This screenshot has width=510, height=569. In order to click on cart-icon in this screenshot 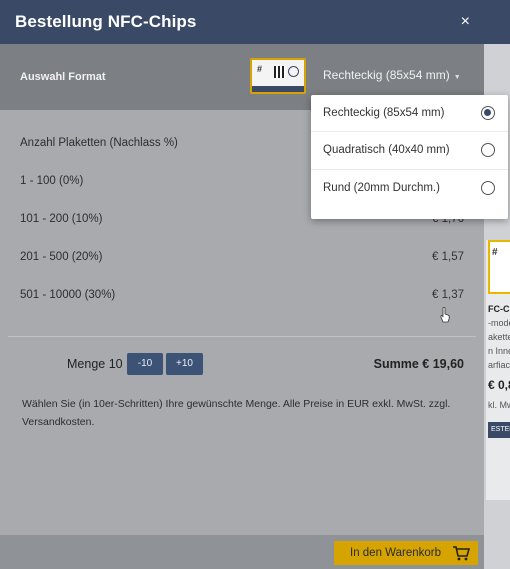, I will do `click(461, 553)`.